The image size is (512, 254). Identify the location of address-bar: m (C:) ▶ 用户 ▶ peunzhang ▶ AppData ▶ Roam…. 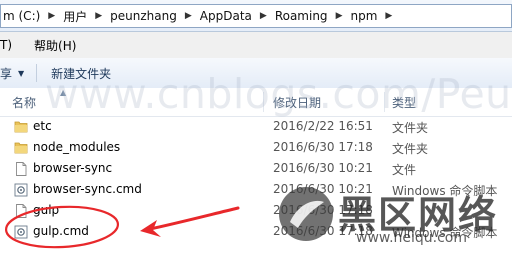
(256, 16).